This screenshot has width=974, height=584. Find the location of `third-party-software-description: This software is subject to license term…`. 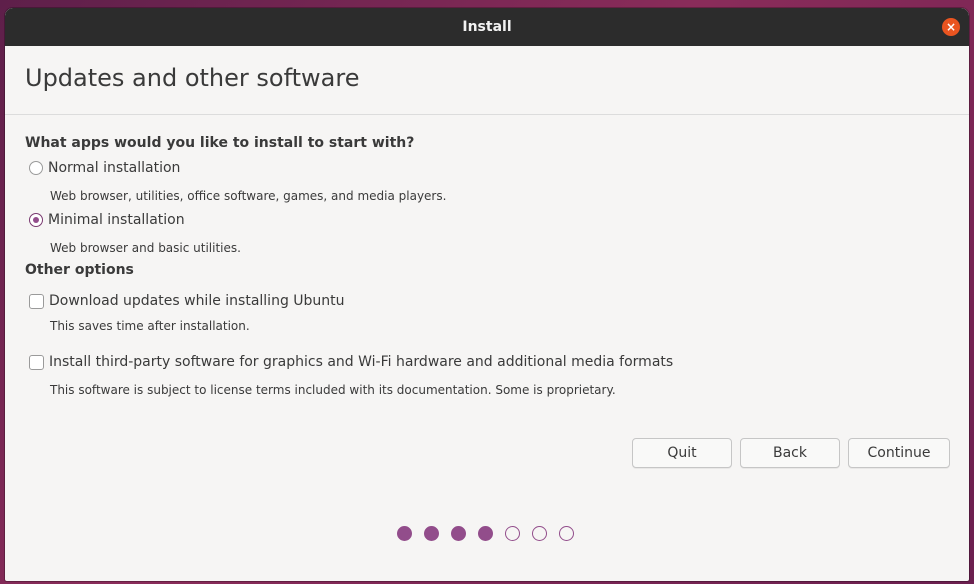

third-party-software-description: This software is subject to license term… is located at coordinates (333, 390).